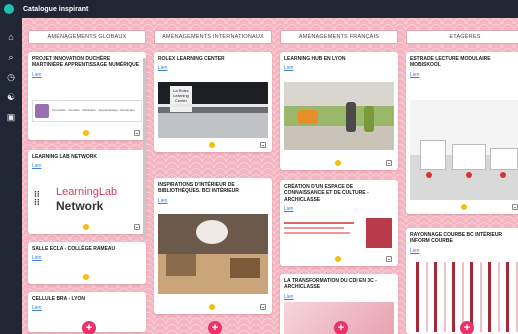  I want to click on card-image: ⁝⁝ ⁝⁝ LearningLab Network, so click(87, 200).